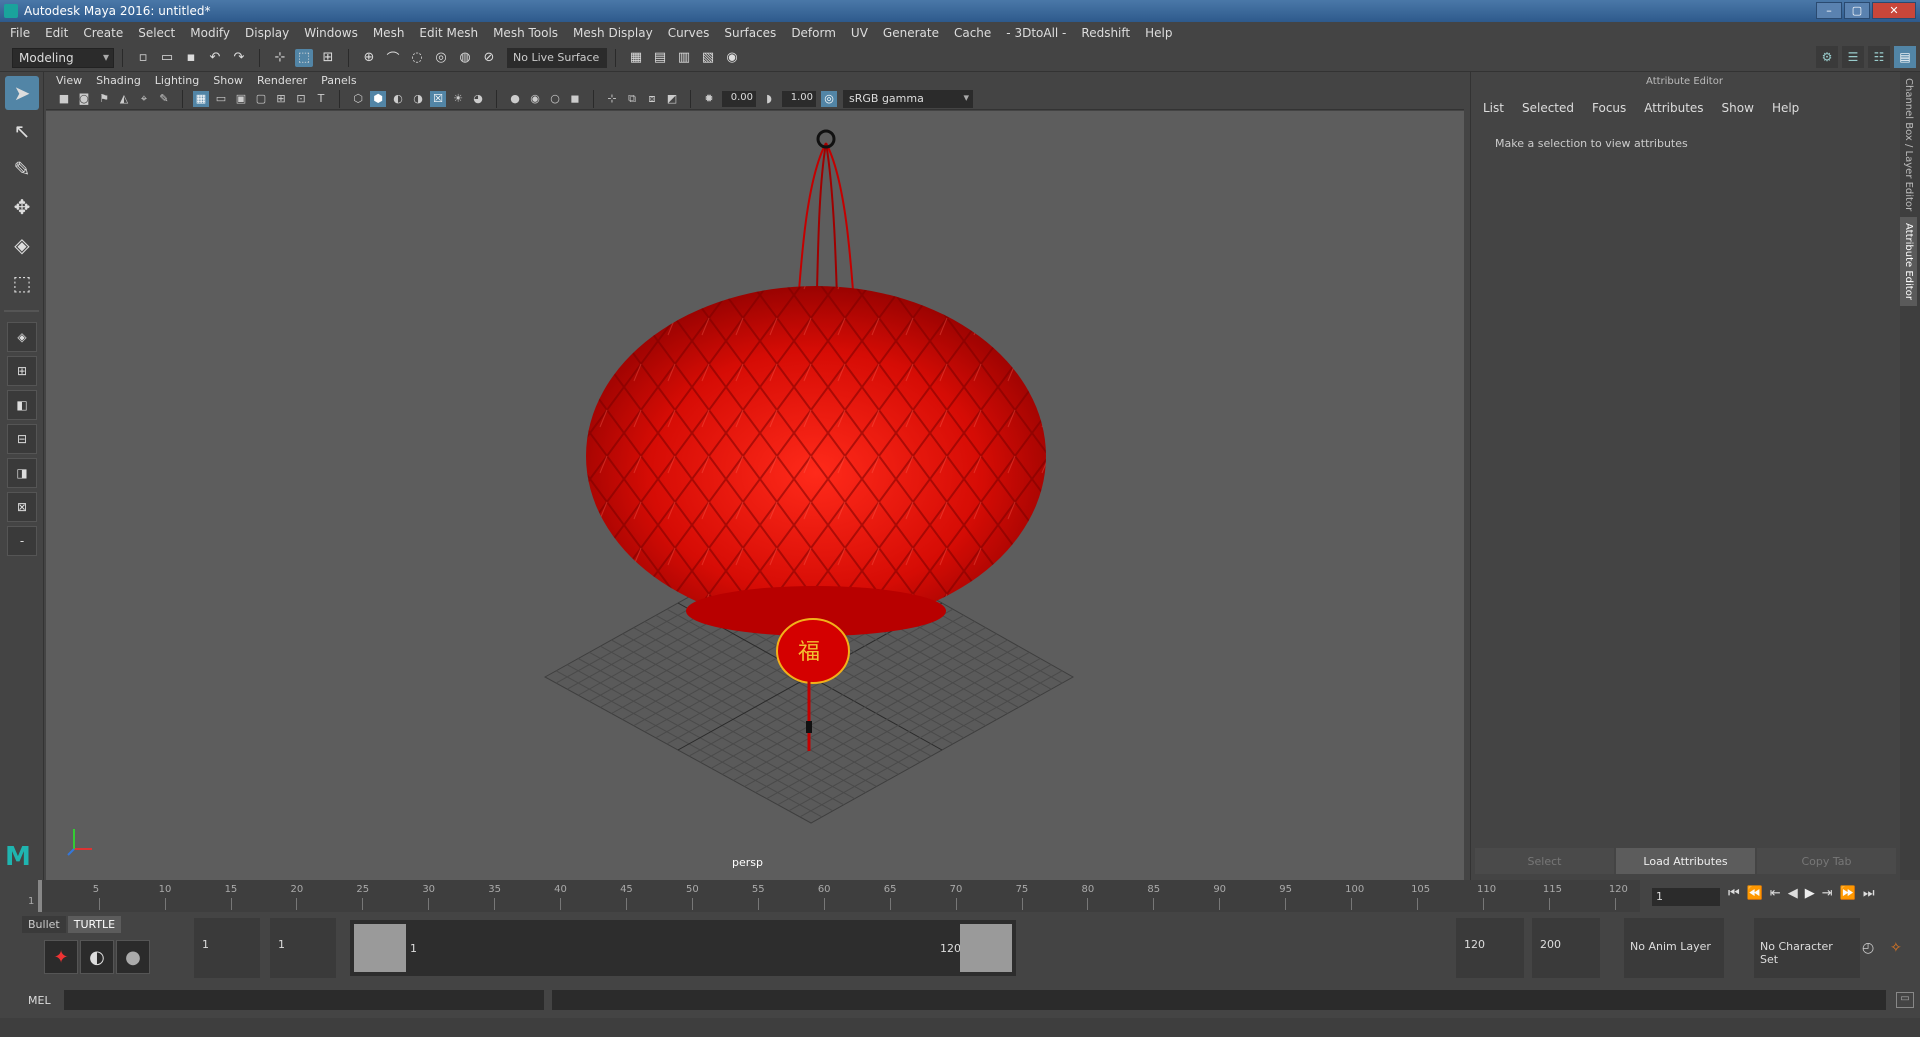 This screenshot has height=1037, width=1920. What do you see at coordinates (303, 948) in the screenshot?
I see `playback-start-field: 1` at bounding box center [303, 948].